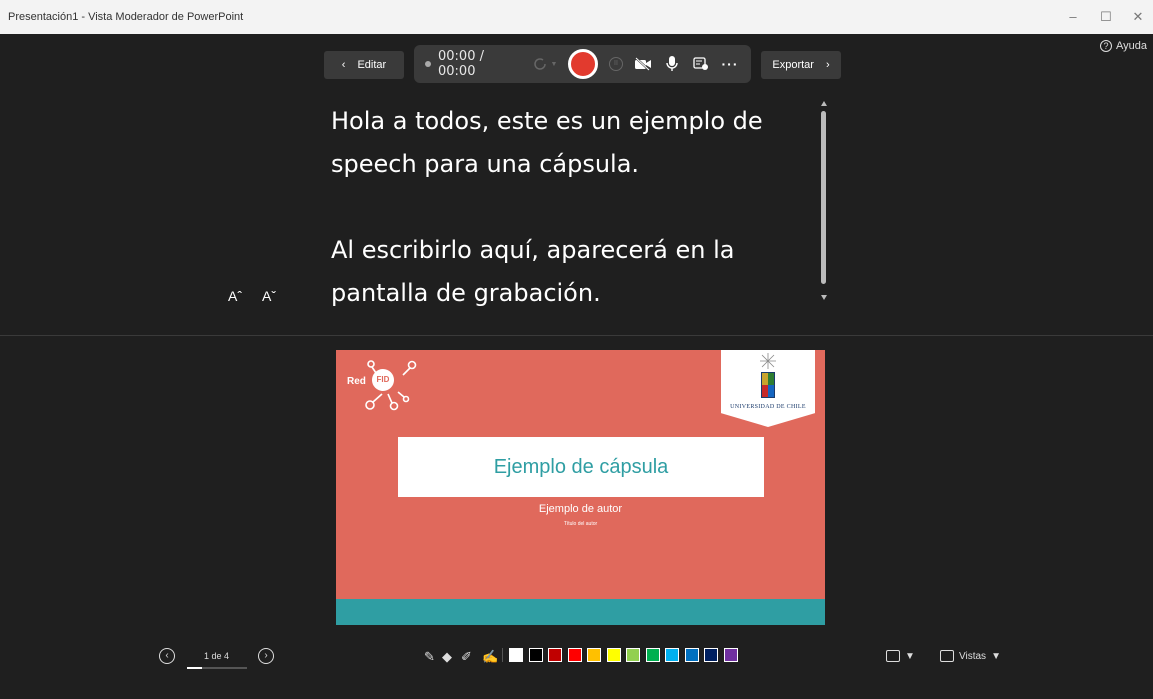  Describe the element at coordinates (580, 524) in the screenshot. I see `slide-author-title: Título del autor` at that location.